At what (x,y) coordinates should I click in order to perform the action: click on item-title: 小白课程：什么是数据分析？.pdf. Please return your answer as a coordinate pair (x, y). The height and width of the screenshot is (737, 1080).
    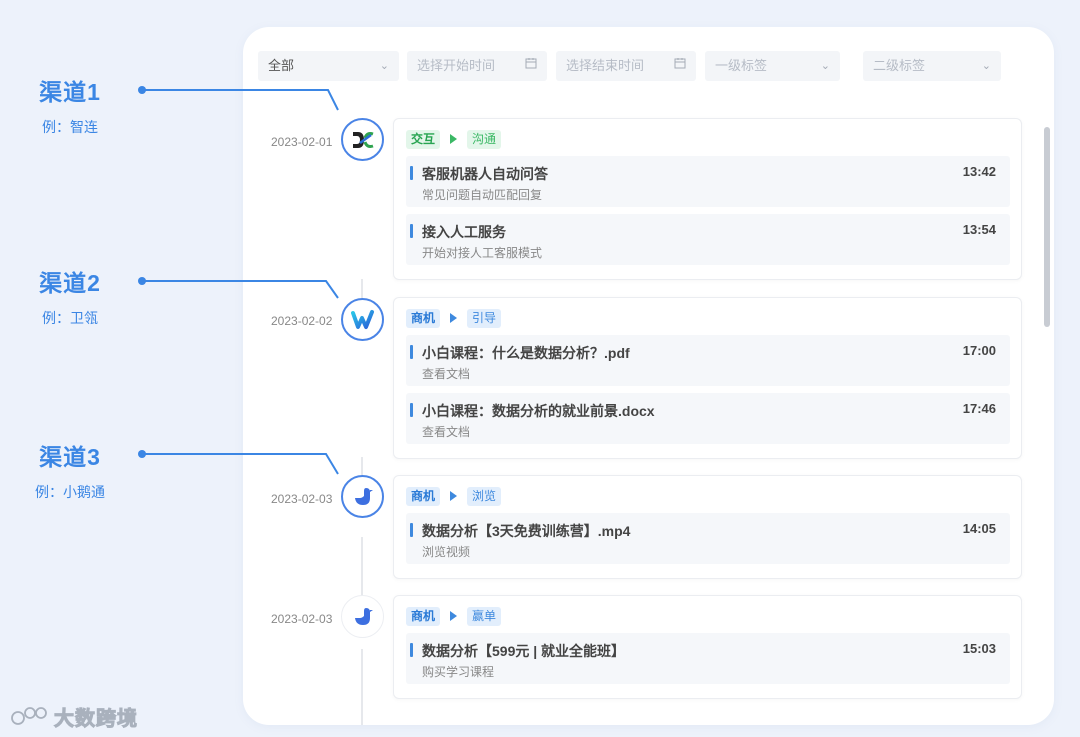
    Looking at the image, I should click on (526, 353).